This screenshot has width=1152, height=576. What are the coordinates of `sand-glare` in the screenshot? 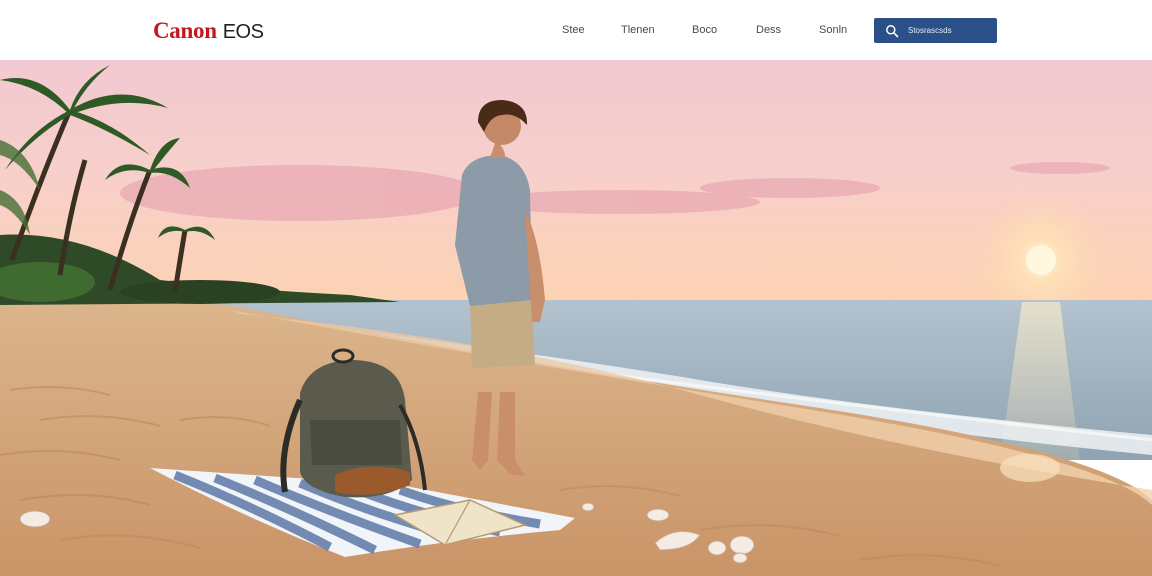 It's located at (1030, 468).